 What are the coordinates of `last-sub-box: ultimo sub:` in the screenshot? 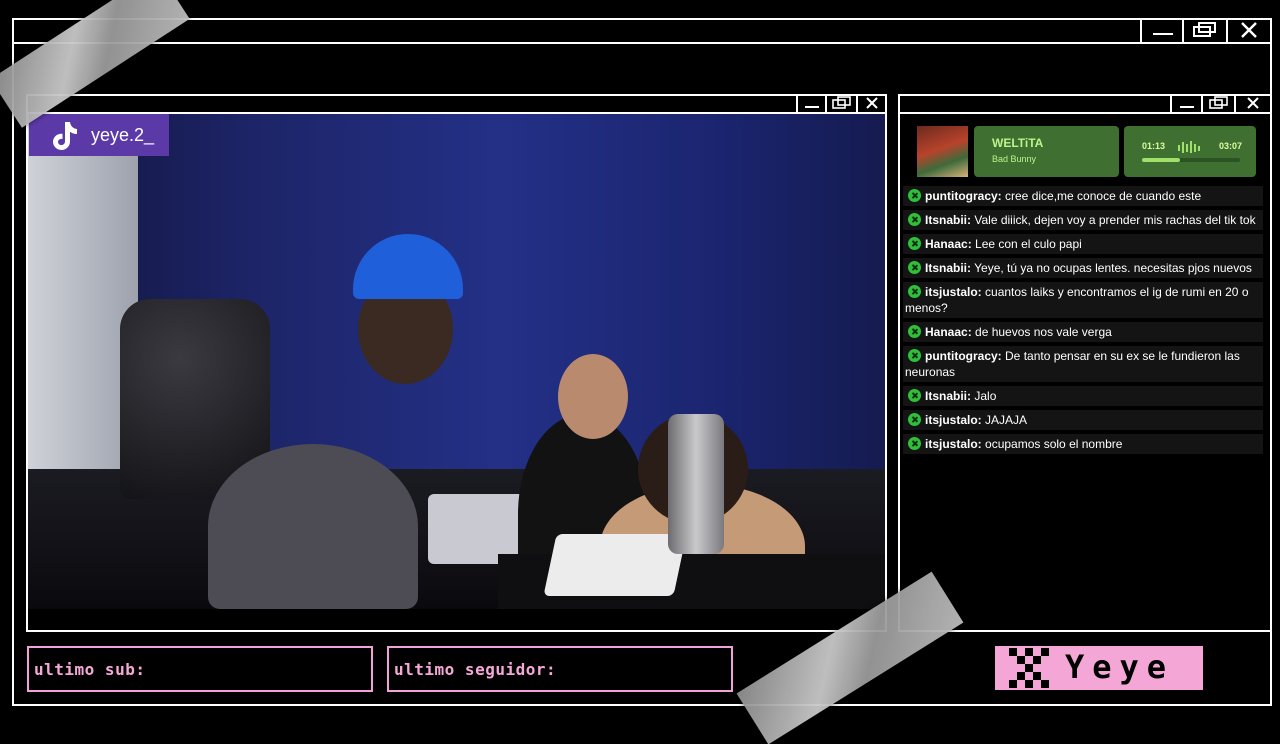 It's located at (200, 669).